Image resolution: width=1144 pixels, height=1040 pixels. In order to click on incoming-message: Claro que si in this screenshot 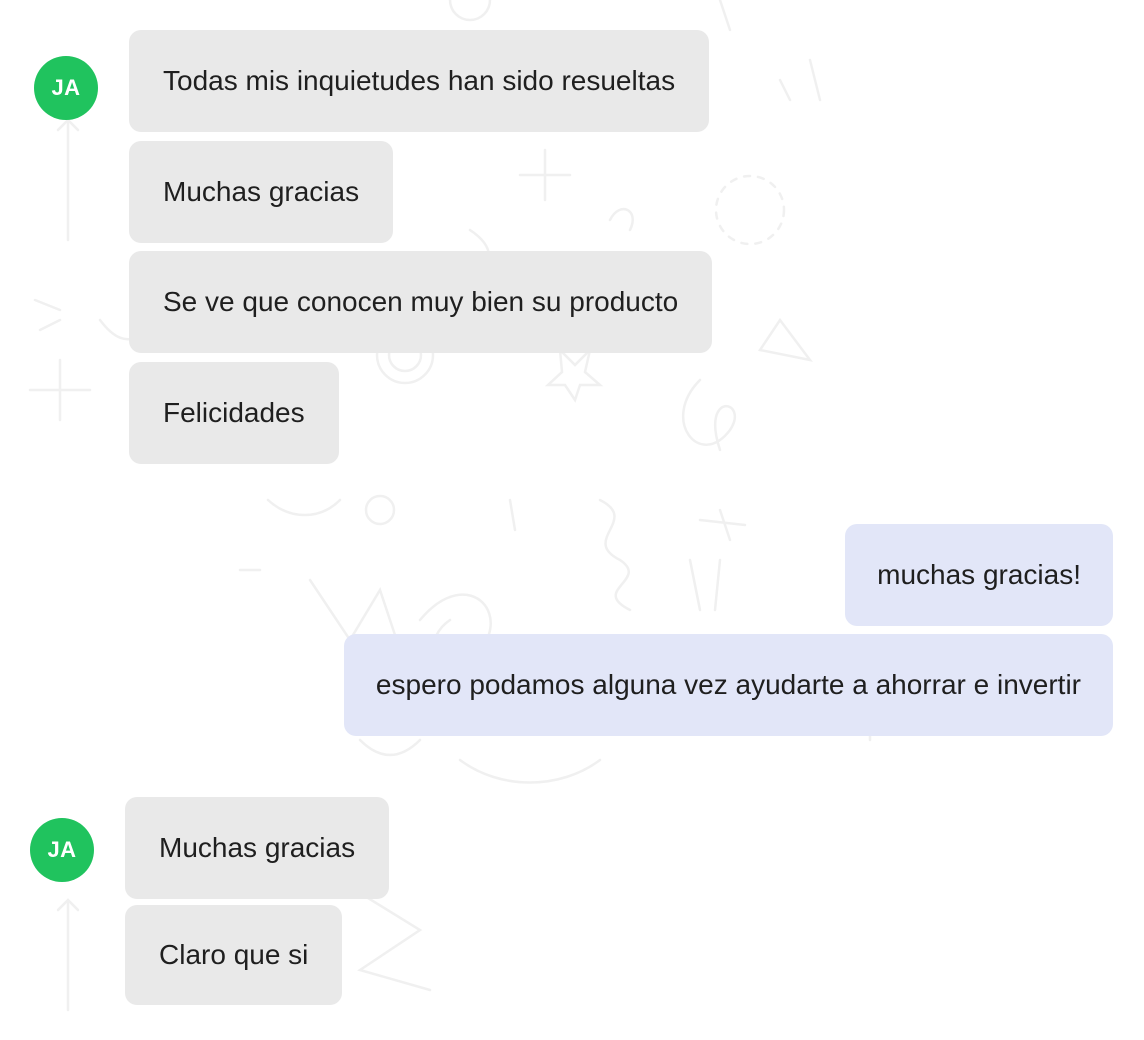, I will do `click(234, 955)`.